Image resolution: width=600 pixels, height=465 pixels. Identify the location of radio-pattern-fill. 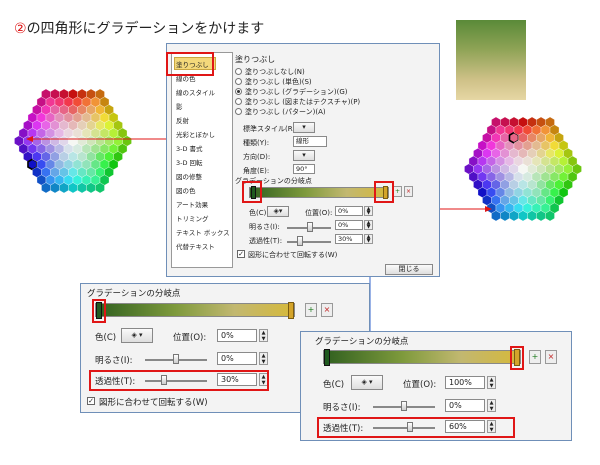
(238, 111).